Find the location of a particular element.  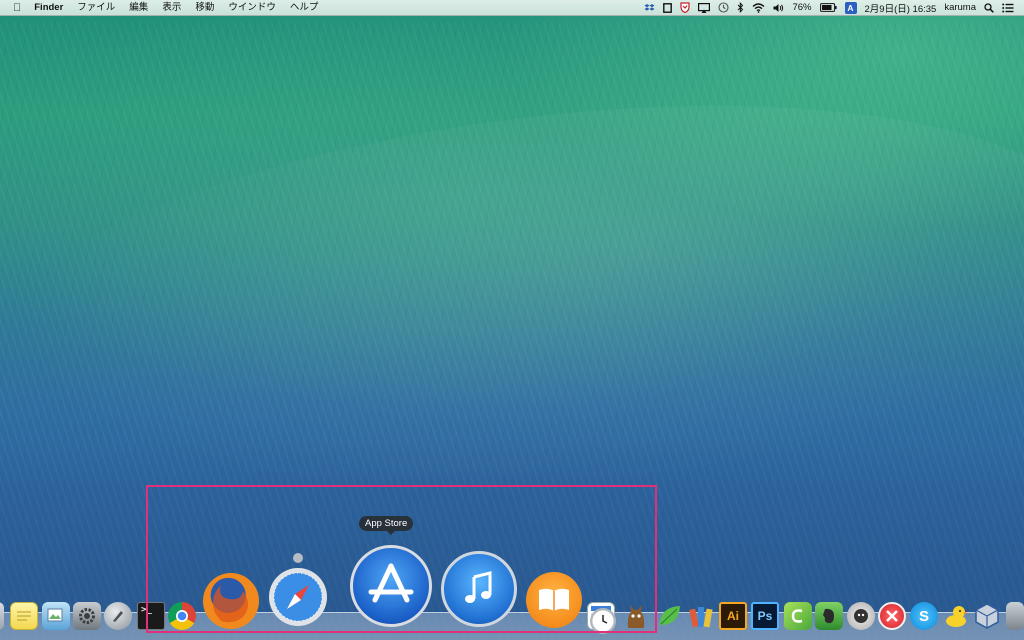

menu-help: ヘルプ is located at coordinates (304, 8).